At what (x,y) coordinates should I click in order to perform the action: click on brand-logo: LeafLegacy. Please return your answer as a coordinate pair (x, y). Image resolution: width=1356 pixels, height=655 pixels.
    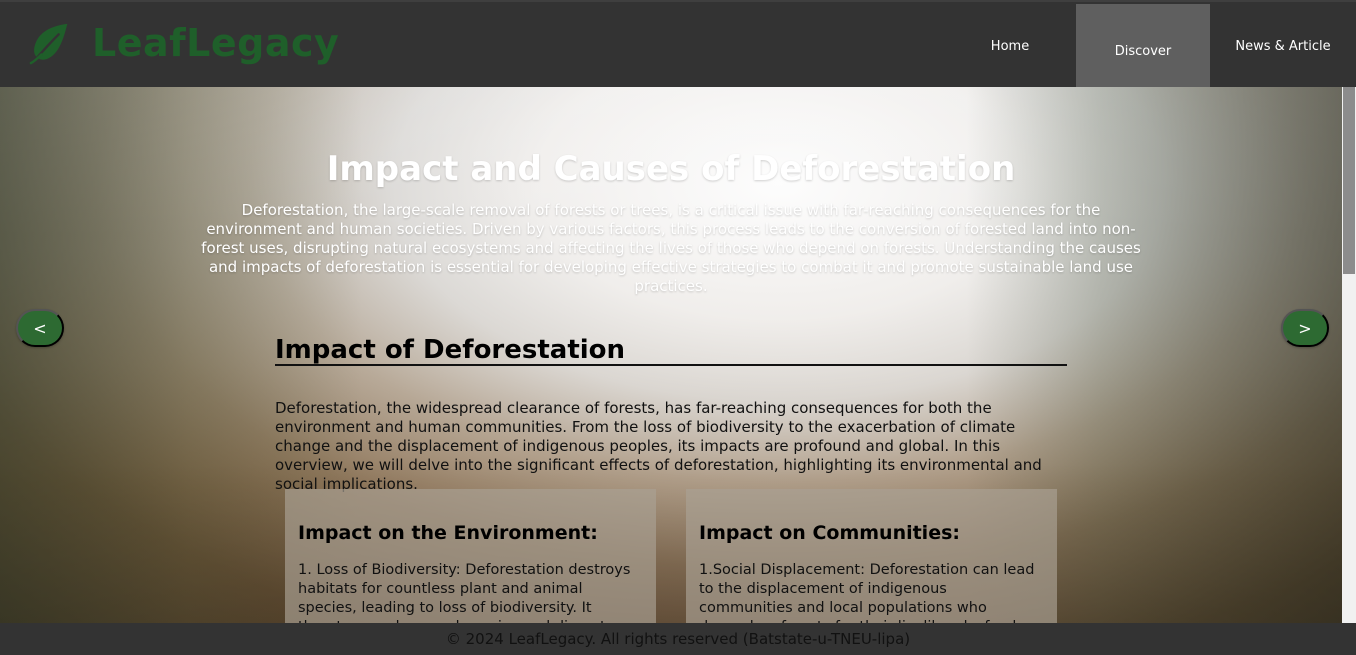
    Looking at the image, I should click on (183, 43).